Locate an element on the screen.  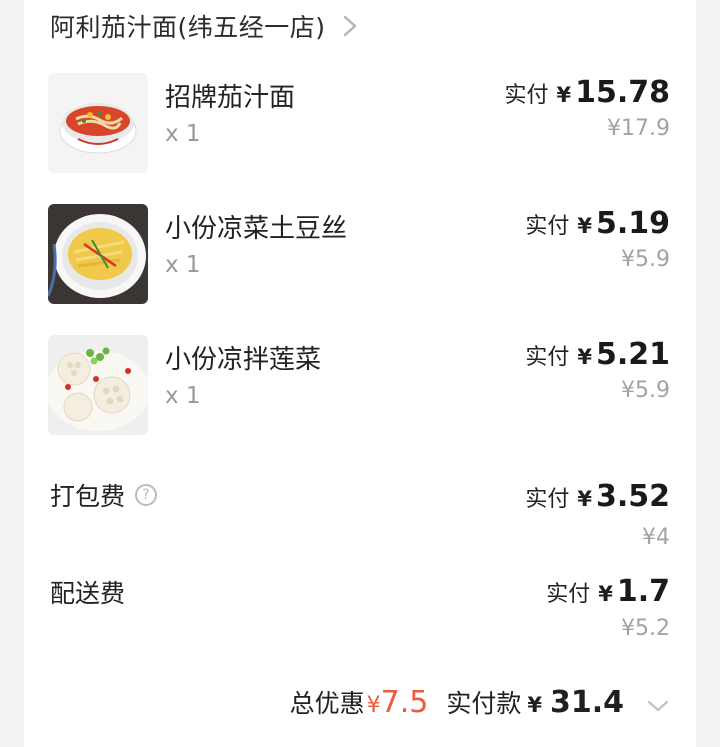
fee-original-price: ¥5.2 is located at coordinates (645, 628).